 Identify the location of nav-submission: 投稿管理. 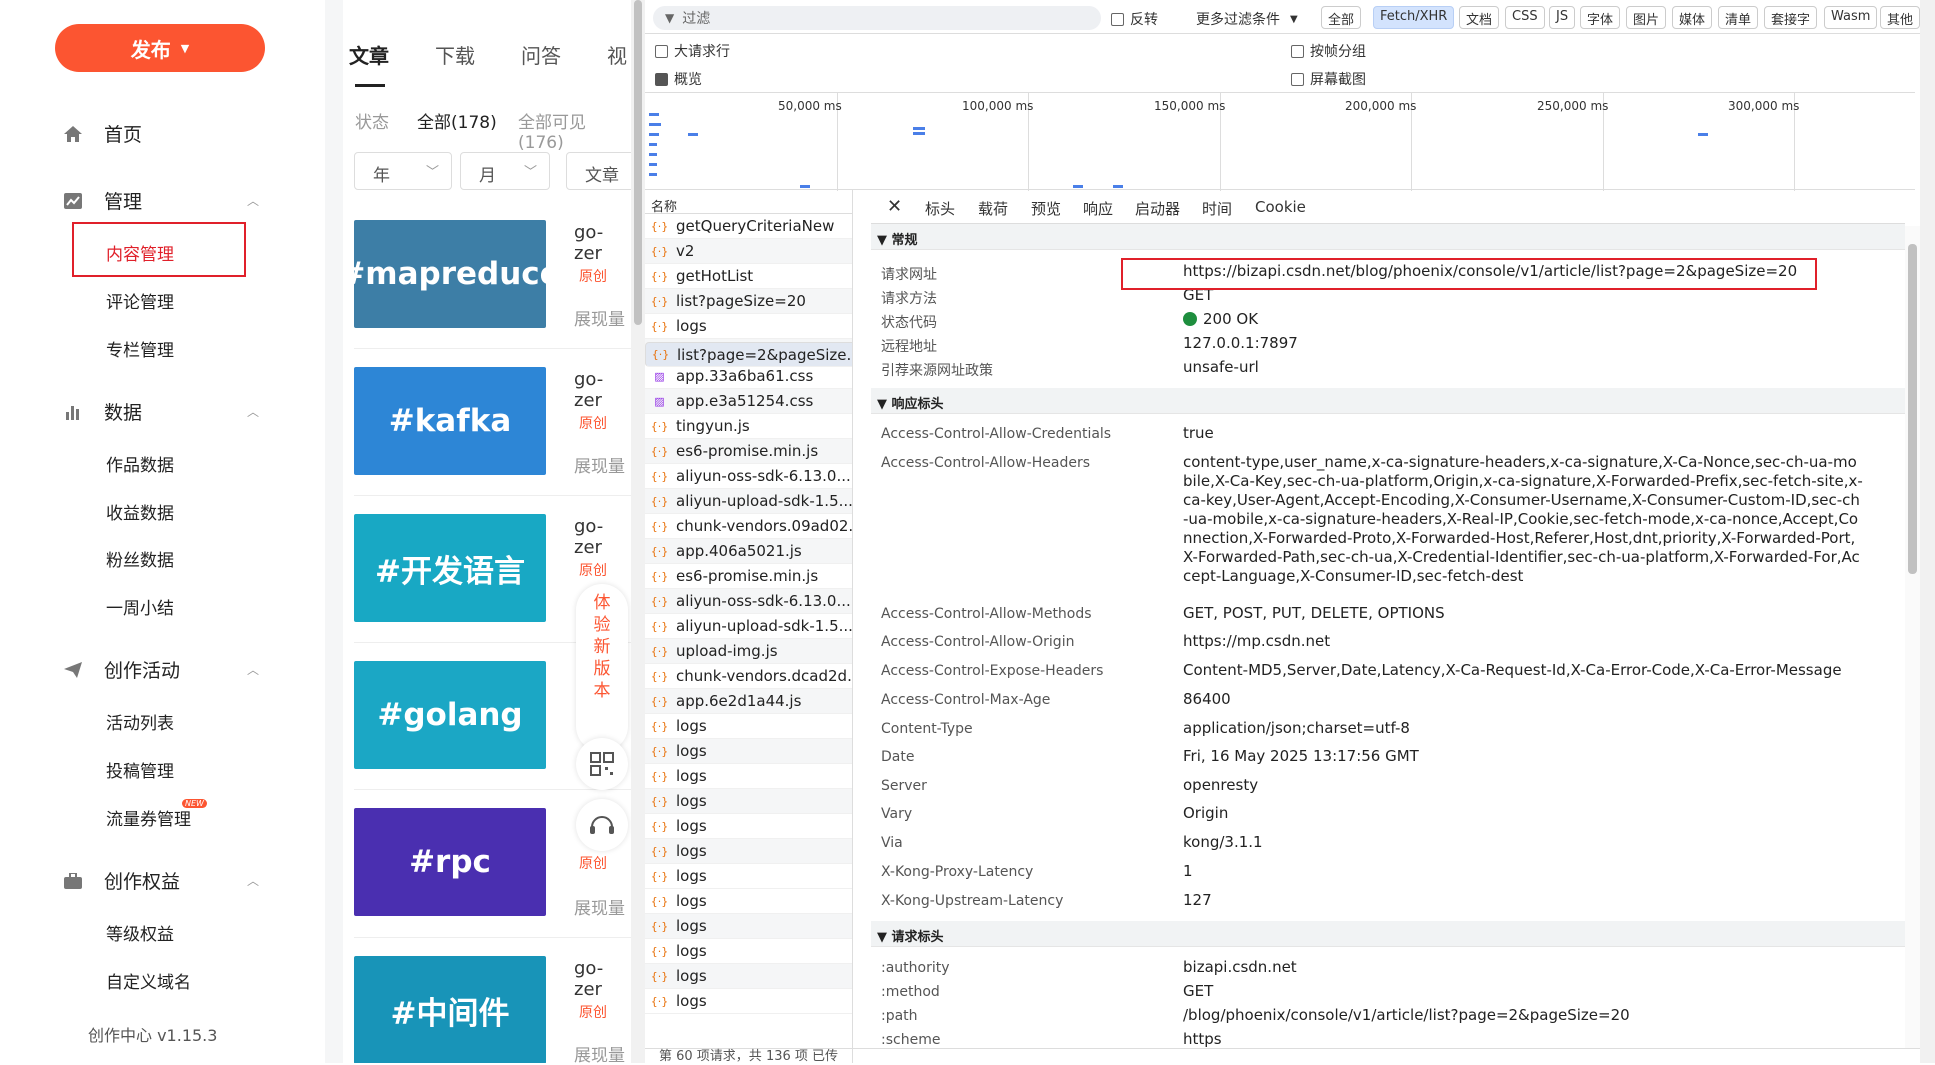
(140, 769).